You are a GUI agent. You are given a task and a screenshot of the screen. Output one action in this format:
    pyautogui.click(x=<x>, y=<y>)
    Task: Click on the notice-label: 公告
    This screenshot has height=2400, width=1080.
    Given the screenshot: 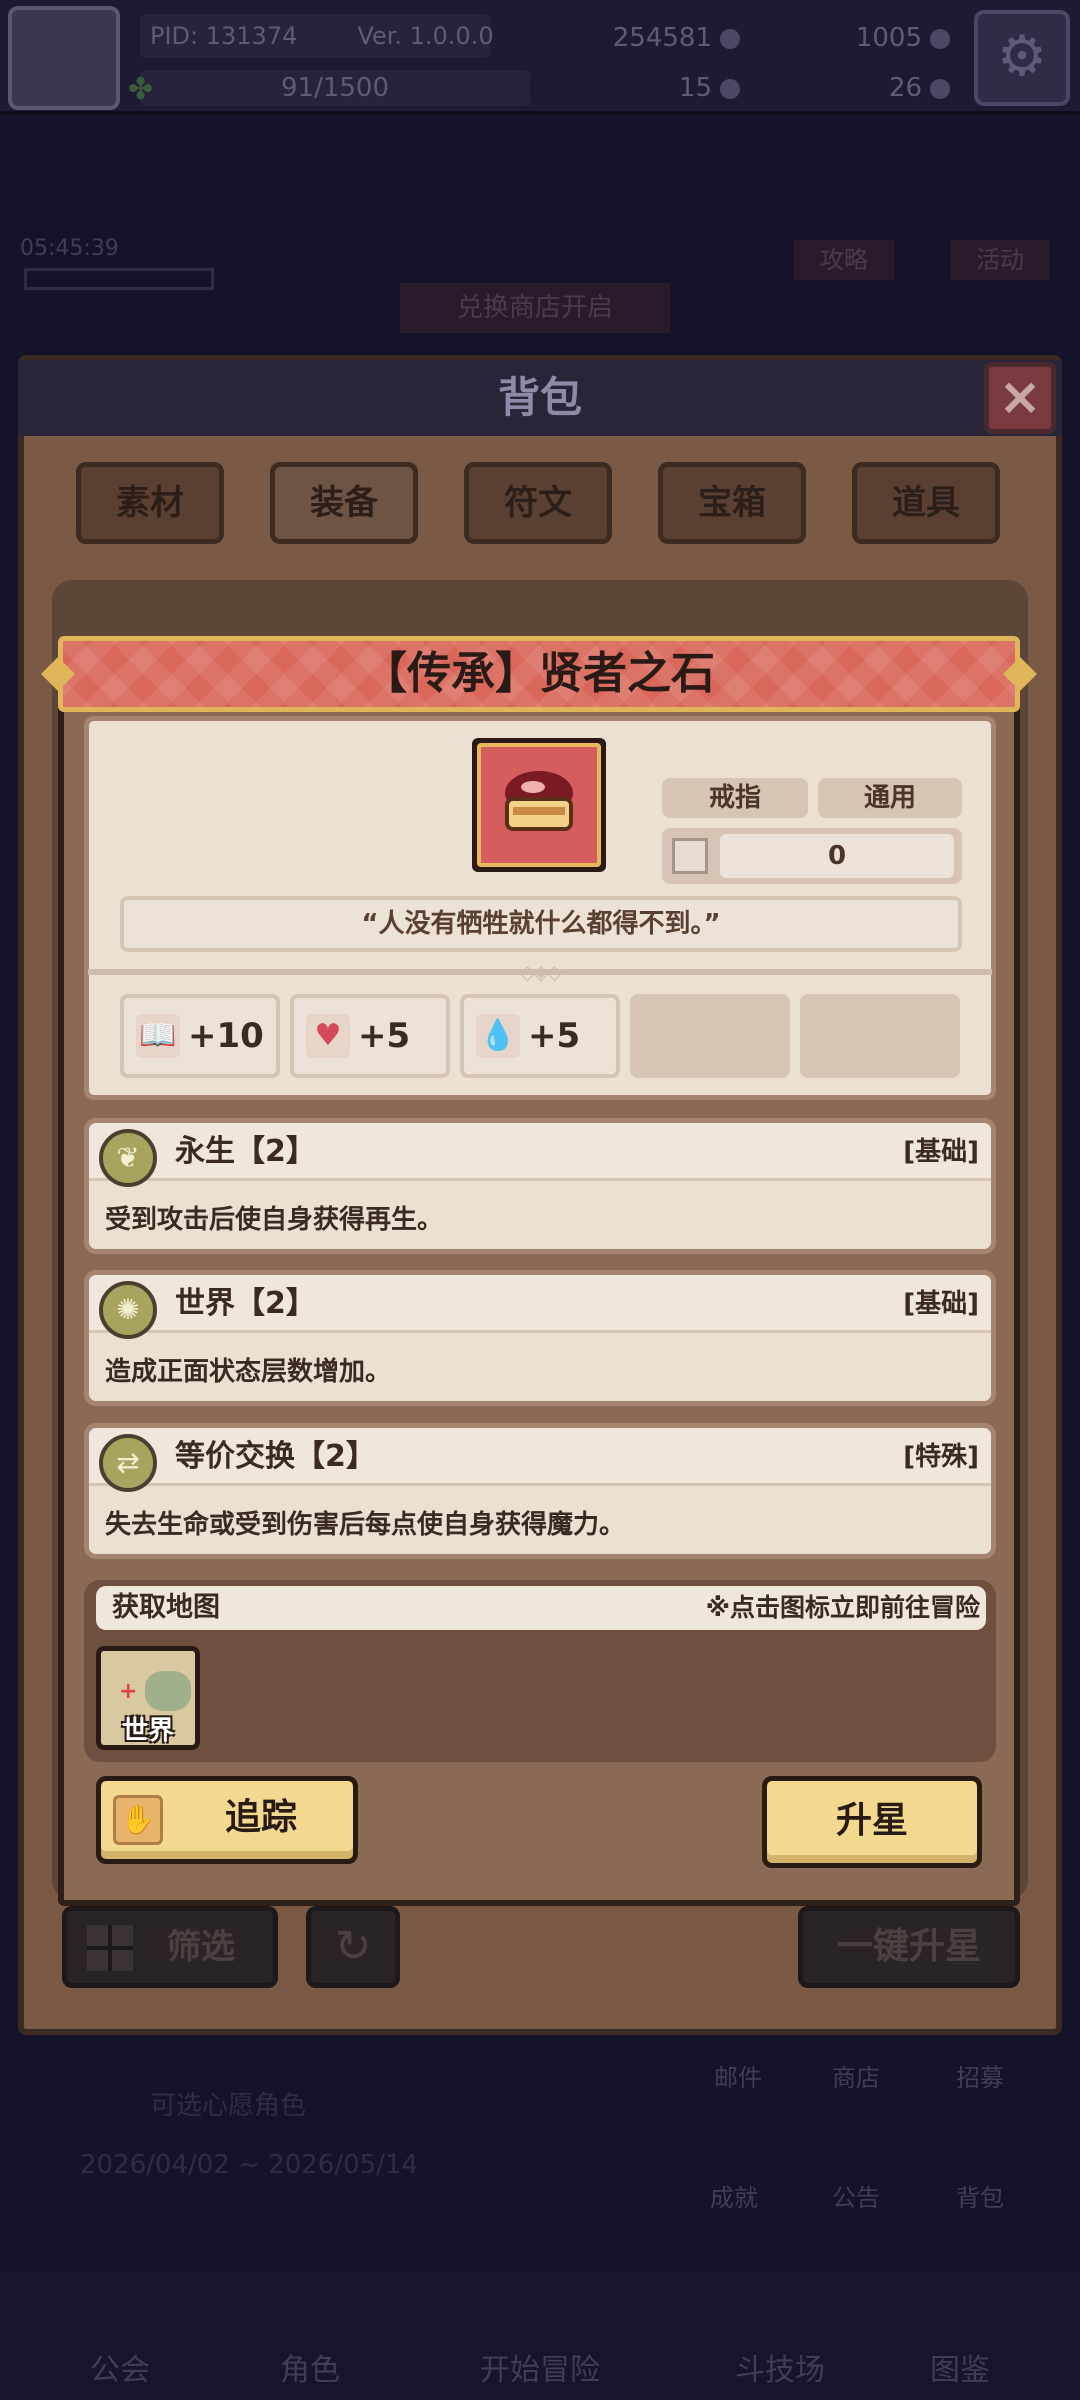 What is the action you would take?
    pyautogui.click(x=856, y=2195)
    